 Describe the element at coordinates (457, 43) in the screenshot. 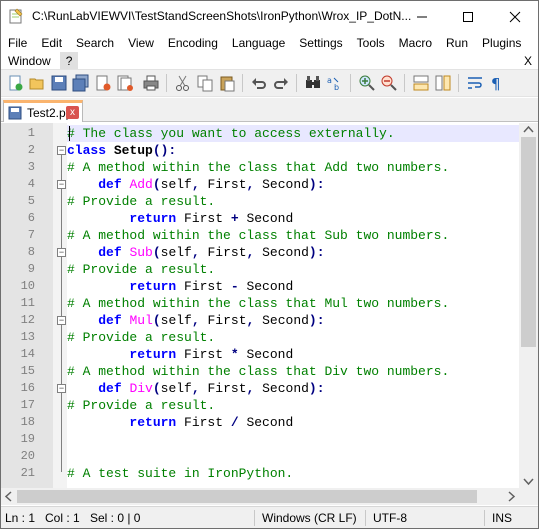

I see `menu-run: Run` at that location.